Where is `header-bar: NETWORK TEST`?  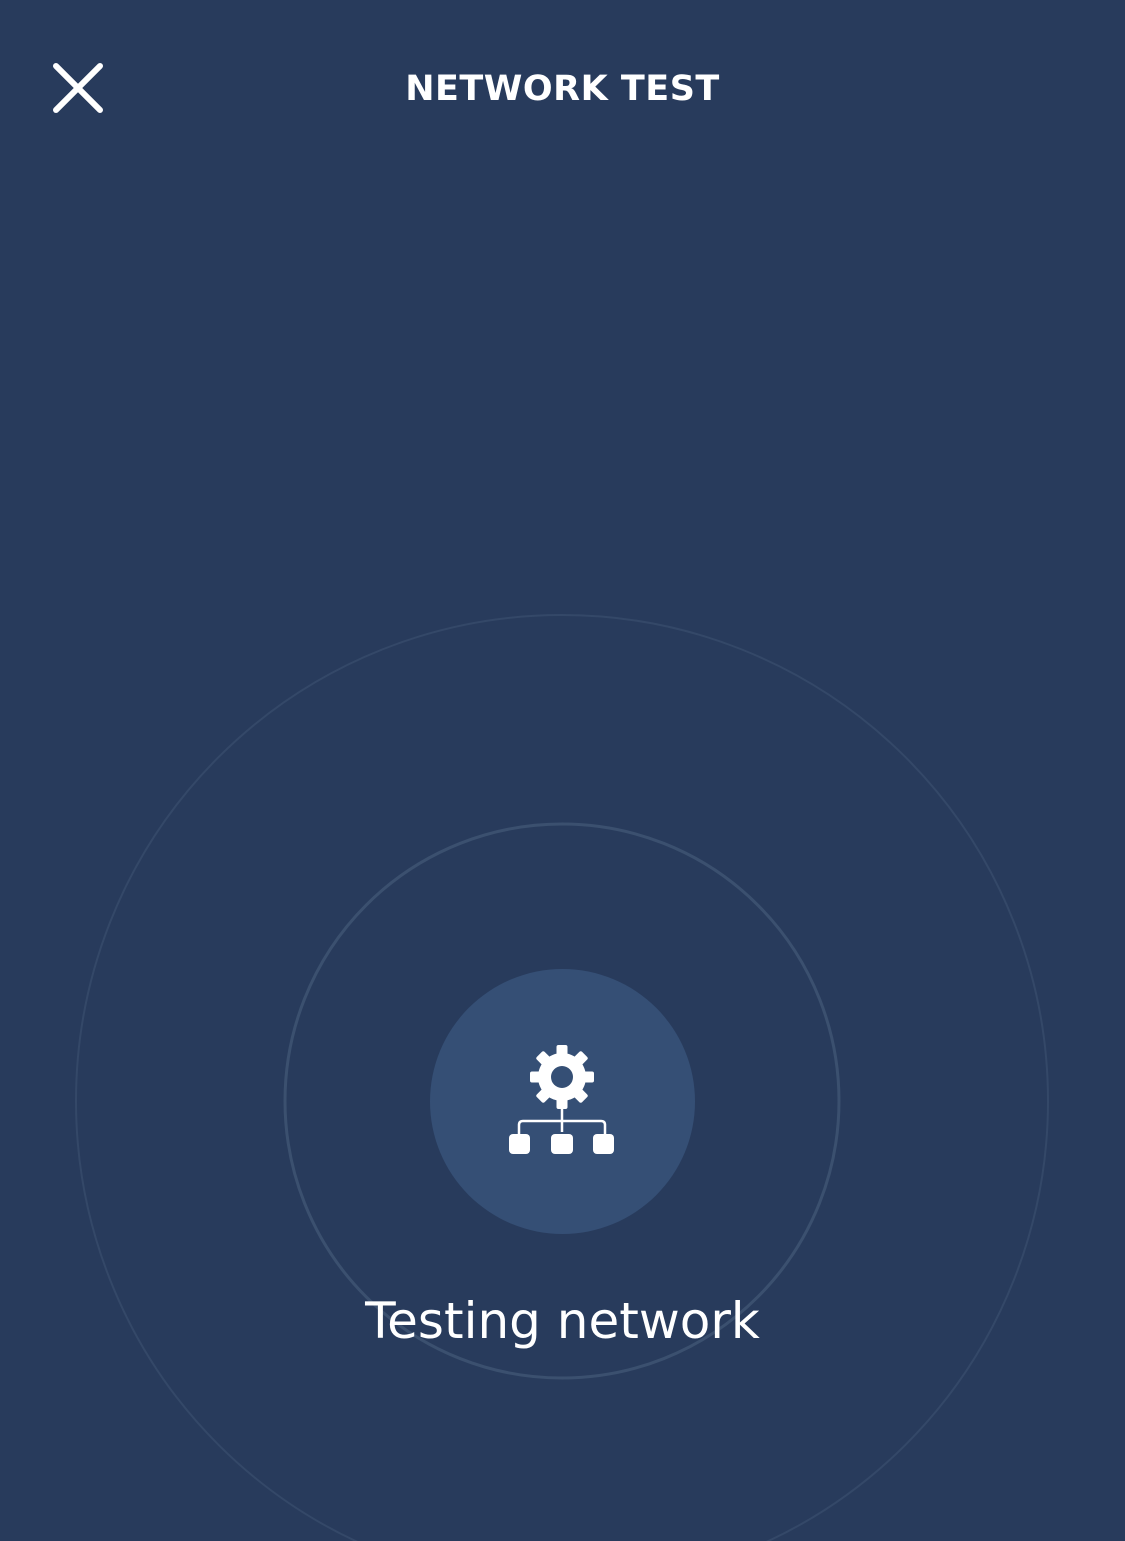 header-bar: NETWORK TEST is located at coordinates (562, 90).